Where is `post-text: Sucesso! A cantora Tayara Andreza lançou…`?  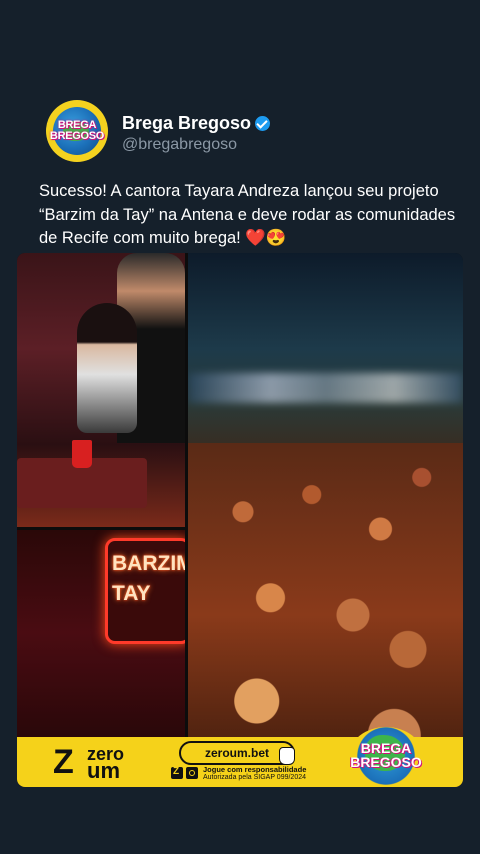 post-text: Sucesso! A cantora Tayara Andreza lançou… is located at coordinates (247, 214).